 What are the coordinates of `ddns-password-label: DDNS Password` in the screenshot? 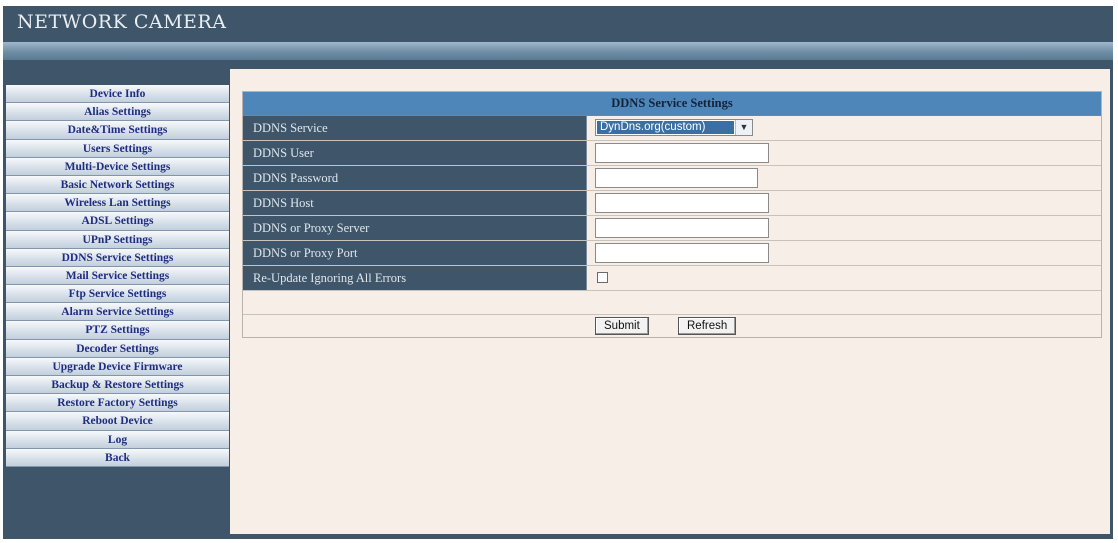 It's located at (415, 178).